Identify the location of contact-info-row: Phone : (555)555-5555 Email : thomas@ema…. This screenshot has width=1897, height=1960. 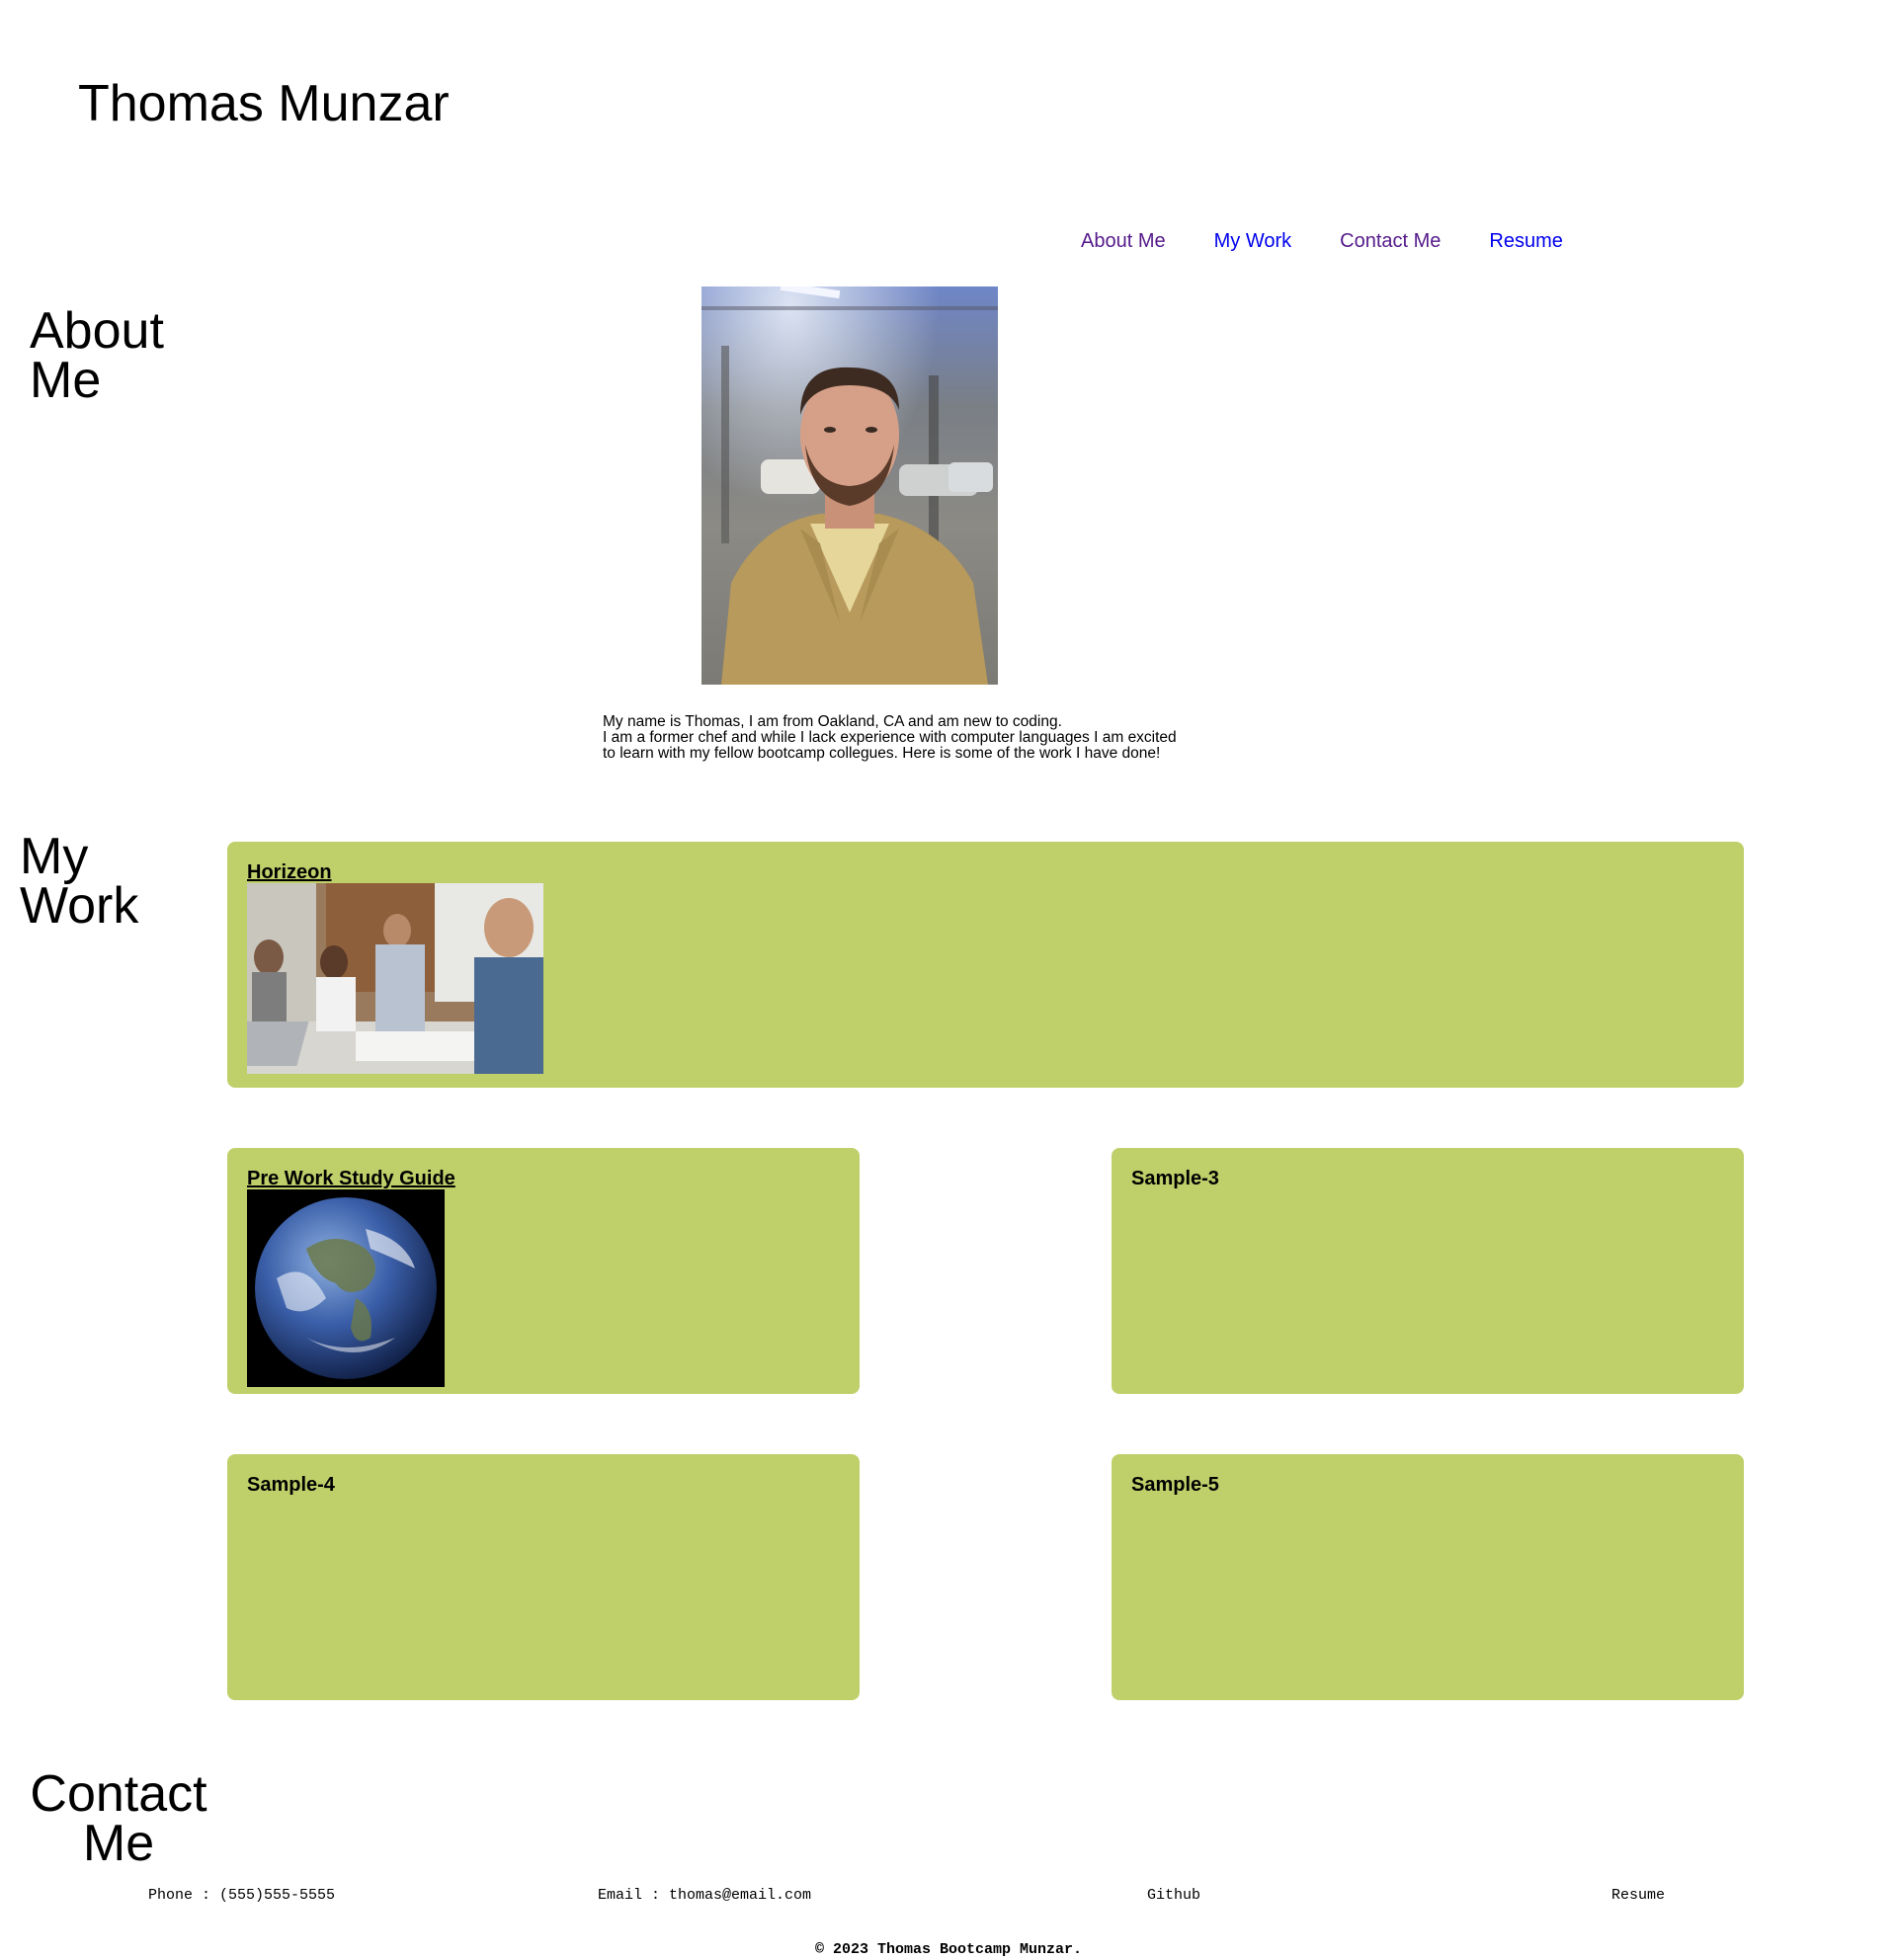
(948, 1896).